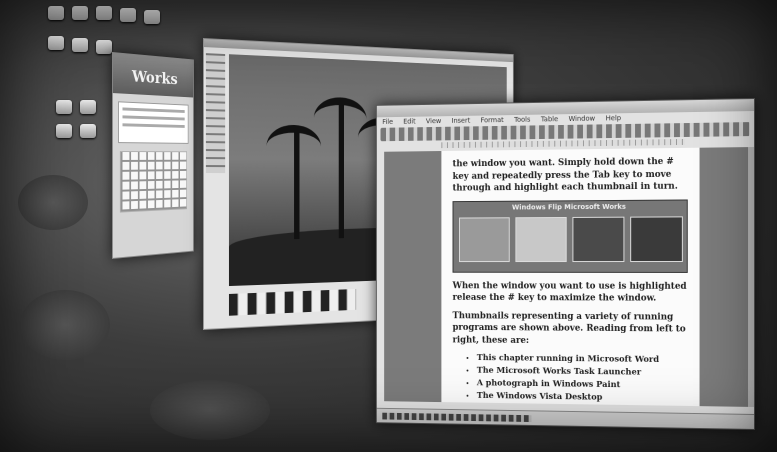 The image size is (777, 452). What do you see at coordinates (582, 119) in the screenshot?
I see `menu-window: Window` at bounding box center [582, 119].